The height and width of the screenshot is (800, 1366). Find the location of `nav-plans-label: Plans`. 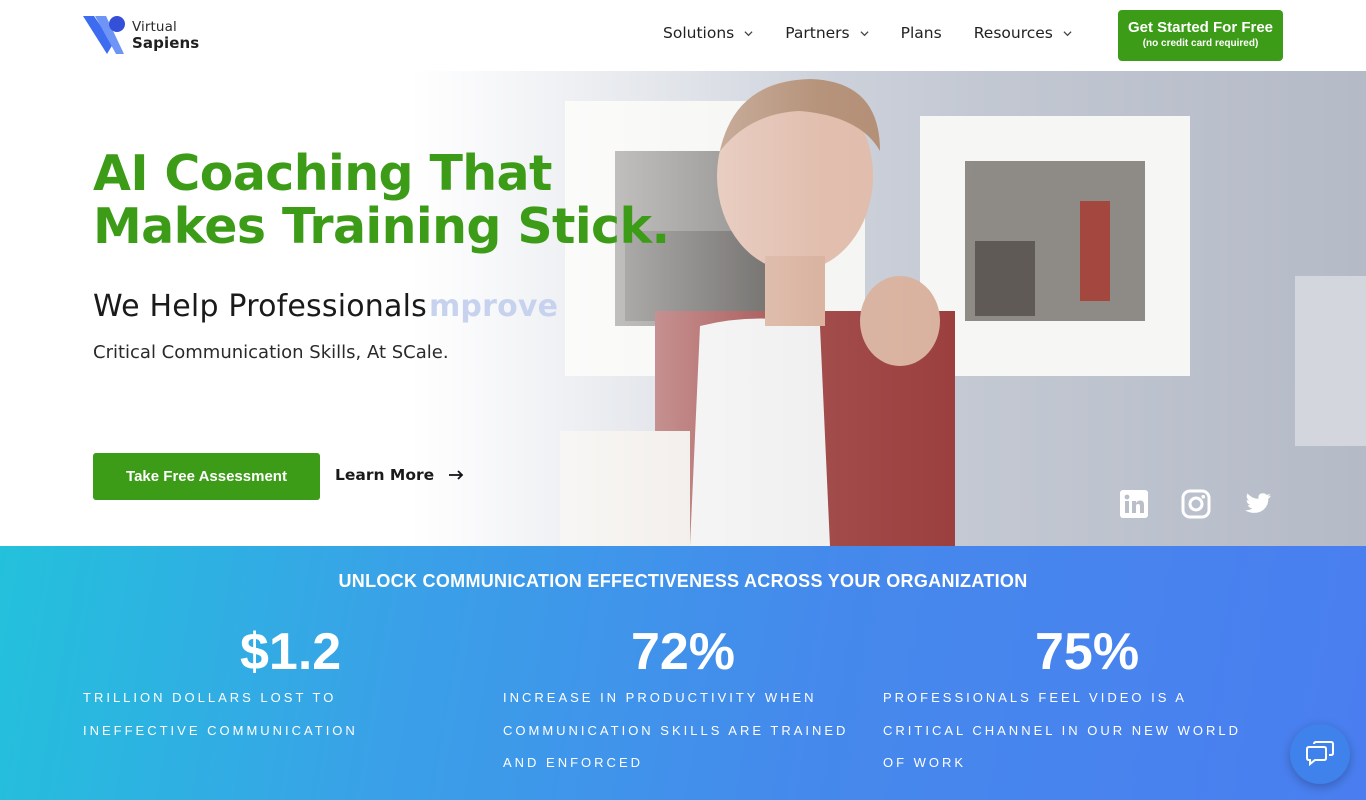

nav-plans-label: Plans is located at coordinates (921, 33).